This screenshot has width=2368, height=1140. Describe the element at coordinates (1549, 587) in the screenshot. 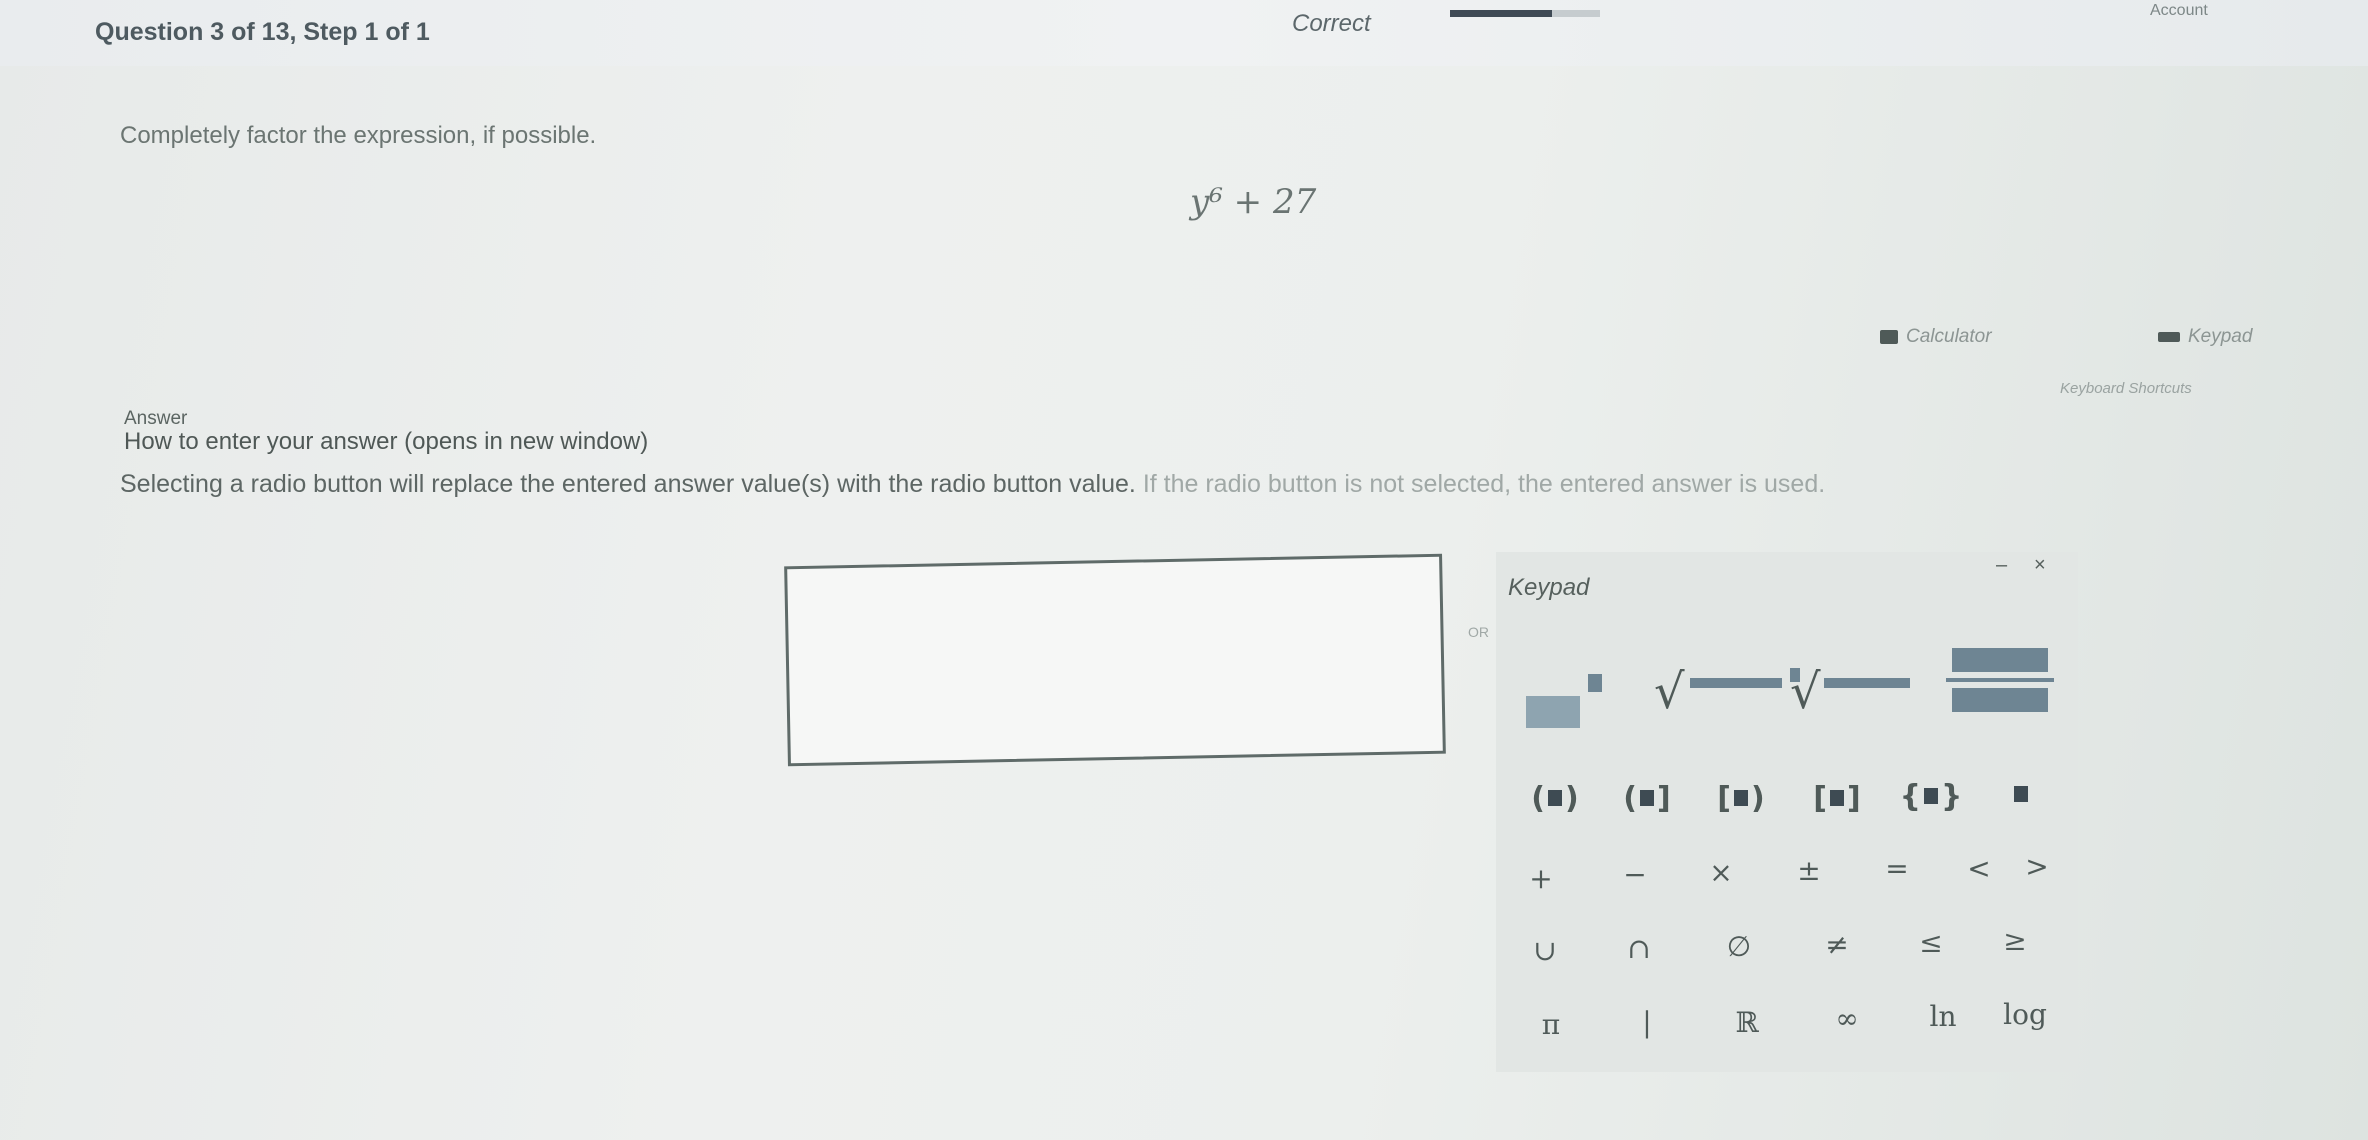

I see `keypad-title: Keypad` at that location.